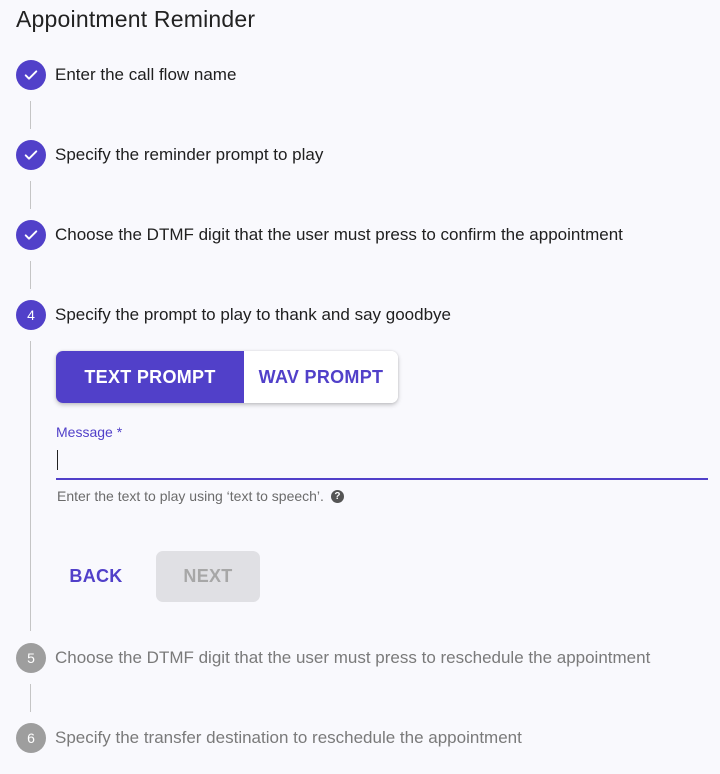 This screenshot has height=774, width=720. What do you see at coordinates (189, 154) in the screenshot?
I see `step-label: Specify the reminder prompt to play` at bounding box center [189, 154].